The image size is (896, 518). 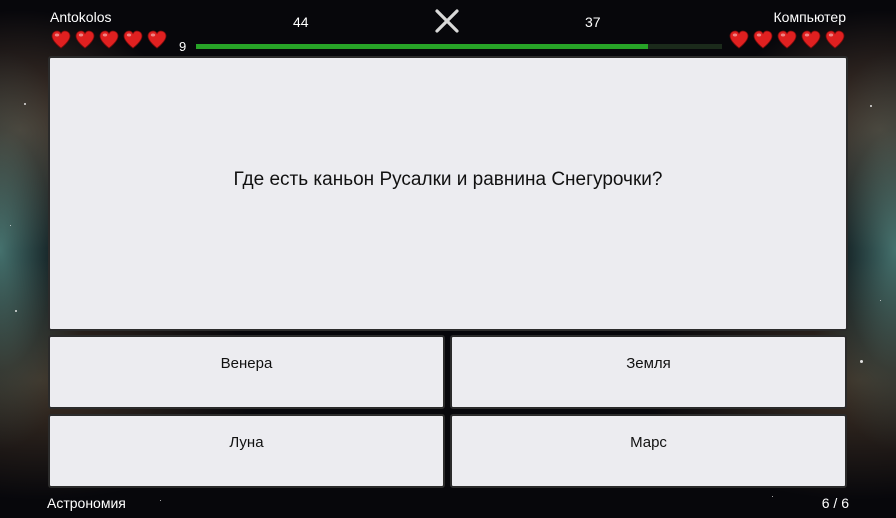 What do you see at coordinates (593, 22) in the screenshot?
I see `player-right-score: 37` at bounding box center [593, 22].